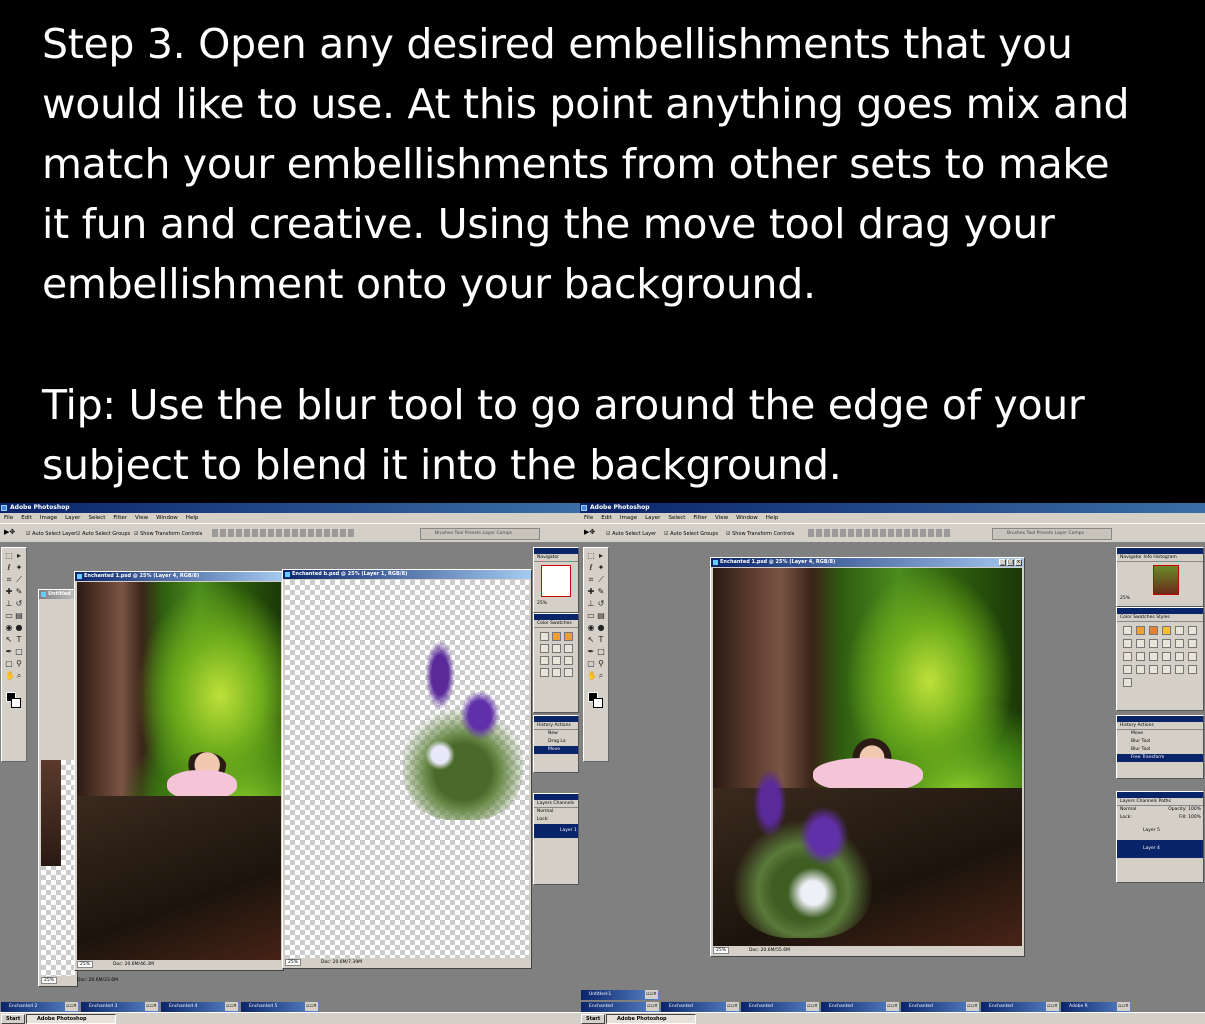 The image size is (1205, 1024). I want to click on zoom-tool-icon: ⌕, so click(19, 676).